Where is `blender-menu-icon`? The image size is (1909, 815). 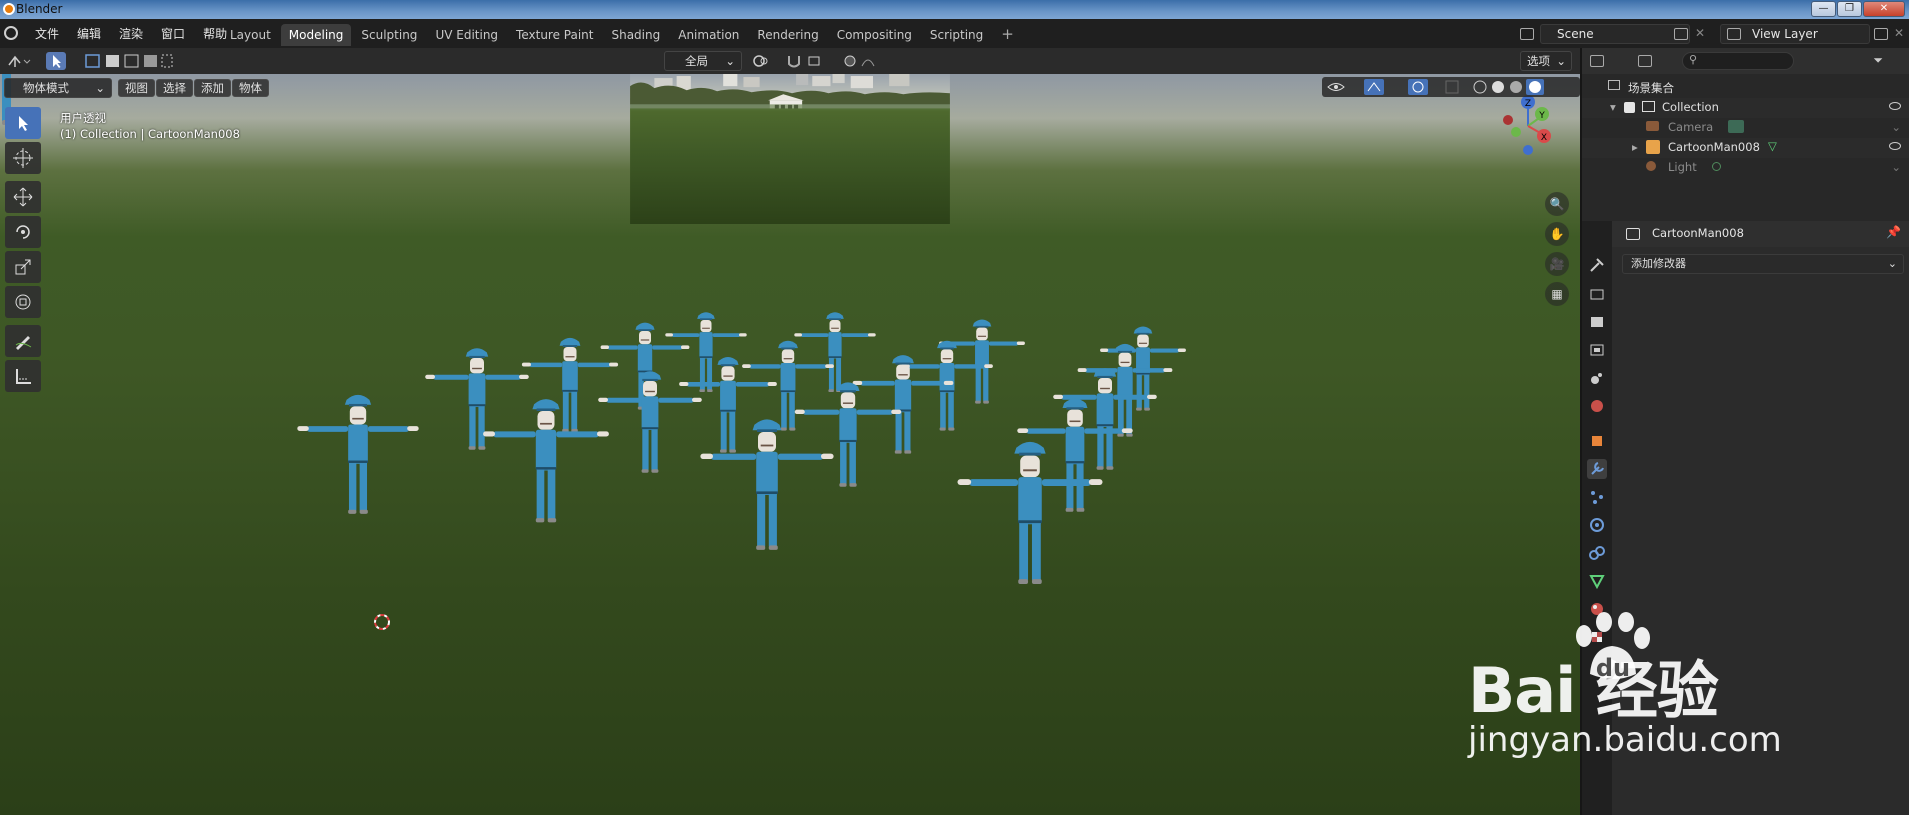 blender-menu-icon is located at coordinates (11, 33).